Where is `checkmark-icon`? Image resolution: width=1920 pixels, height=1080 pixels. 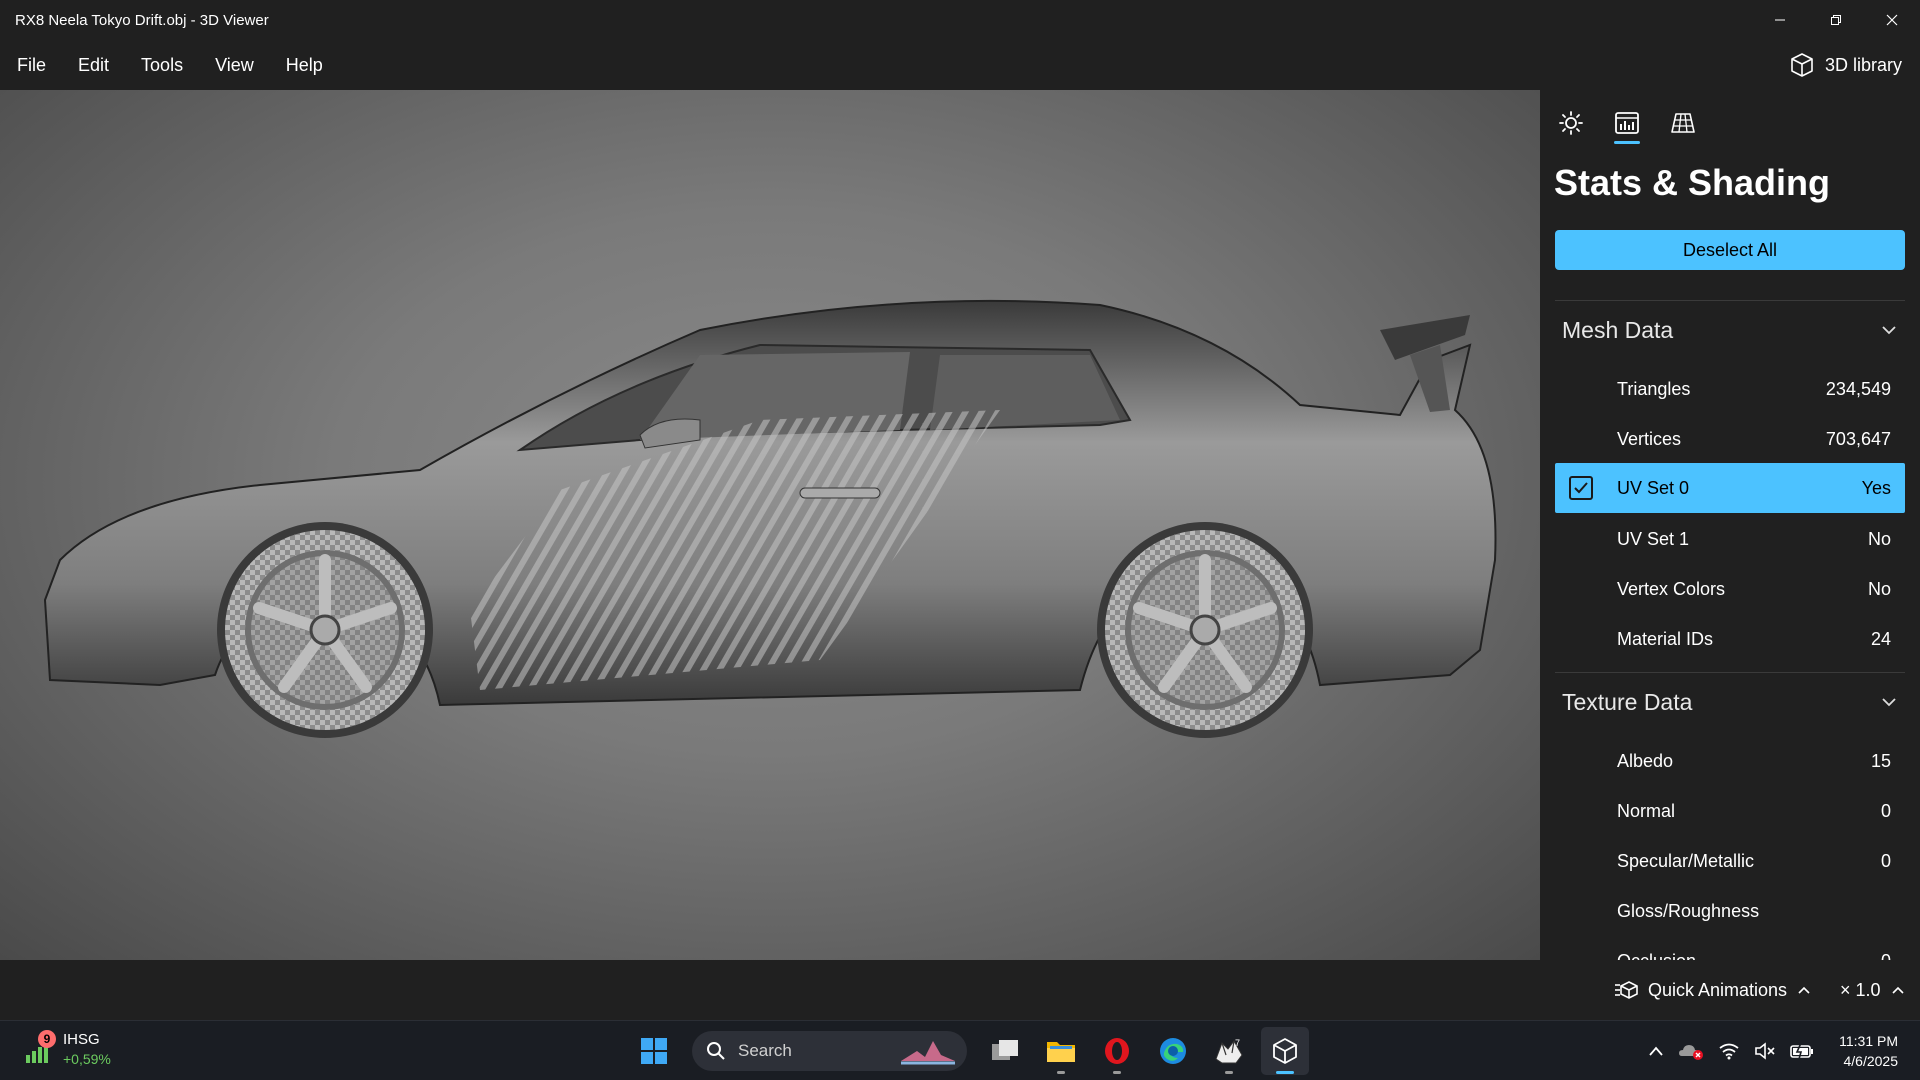 checkmark-icon is located at coordinates (1581, 488).